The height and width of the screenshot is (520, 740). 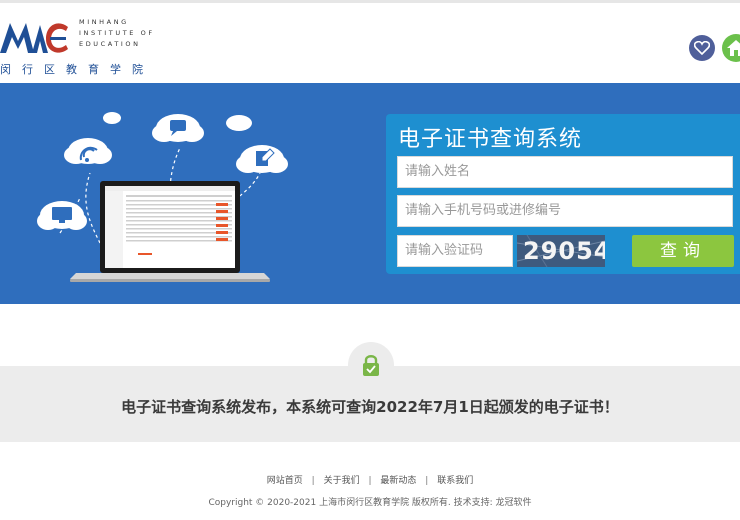 What do you see at coordinates (178, 128) in the screenshot?
I see `cloud-chat-icon` at bounding box center [178, 128].